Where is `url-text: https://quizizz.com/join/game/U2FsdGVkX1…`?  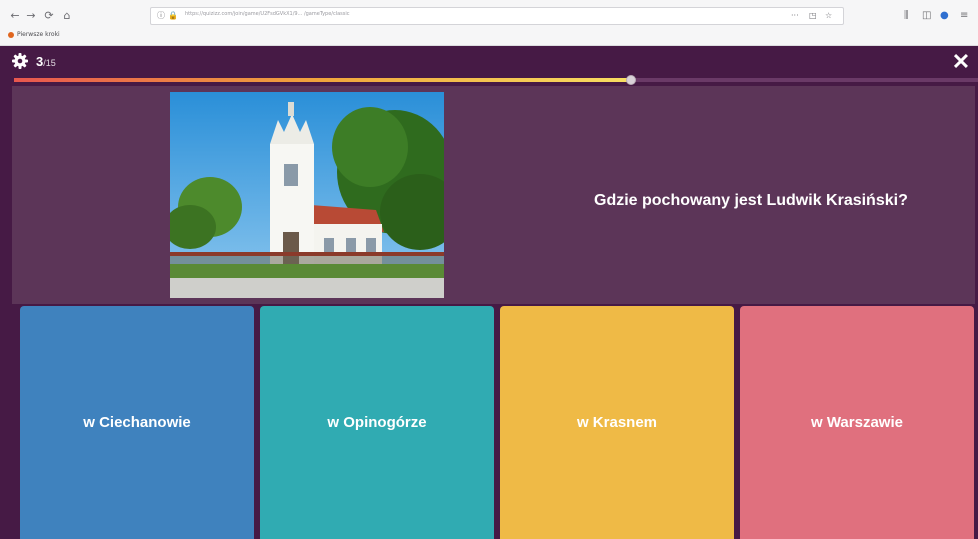 url-text: https://quizizz.com/join/game/U2FsdGVkX1… is located at coordinates (267, 14).